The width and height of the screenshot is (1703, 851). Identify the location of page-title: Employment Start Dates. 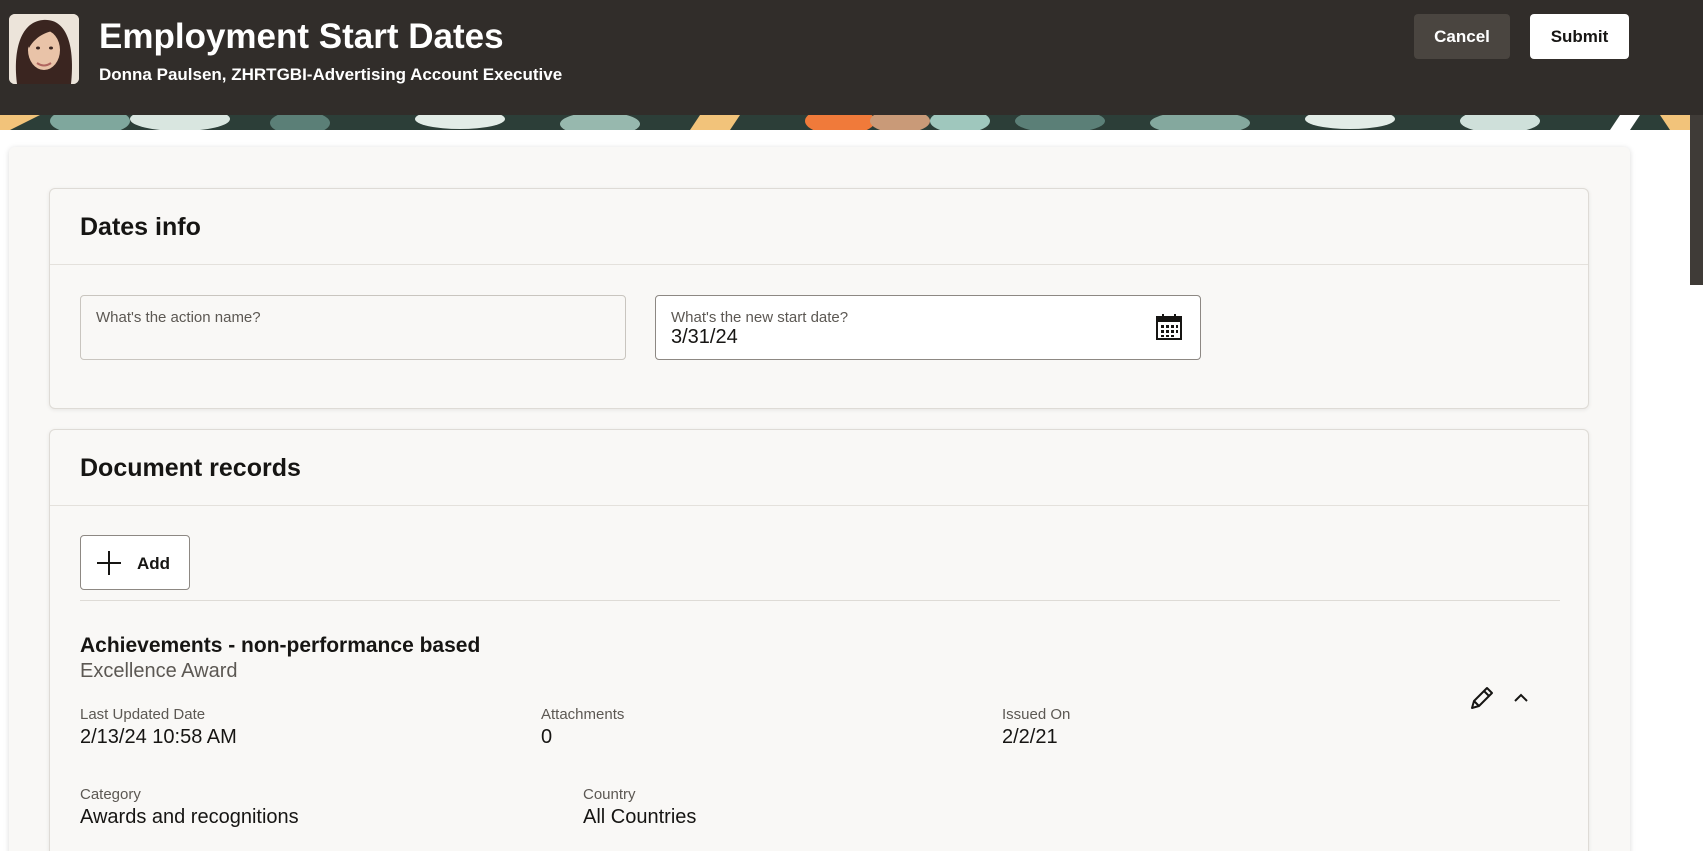
(301, 36).